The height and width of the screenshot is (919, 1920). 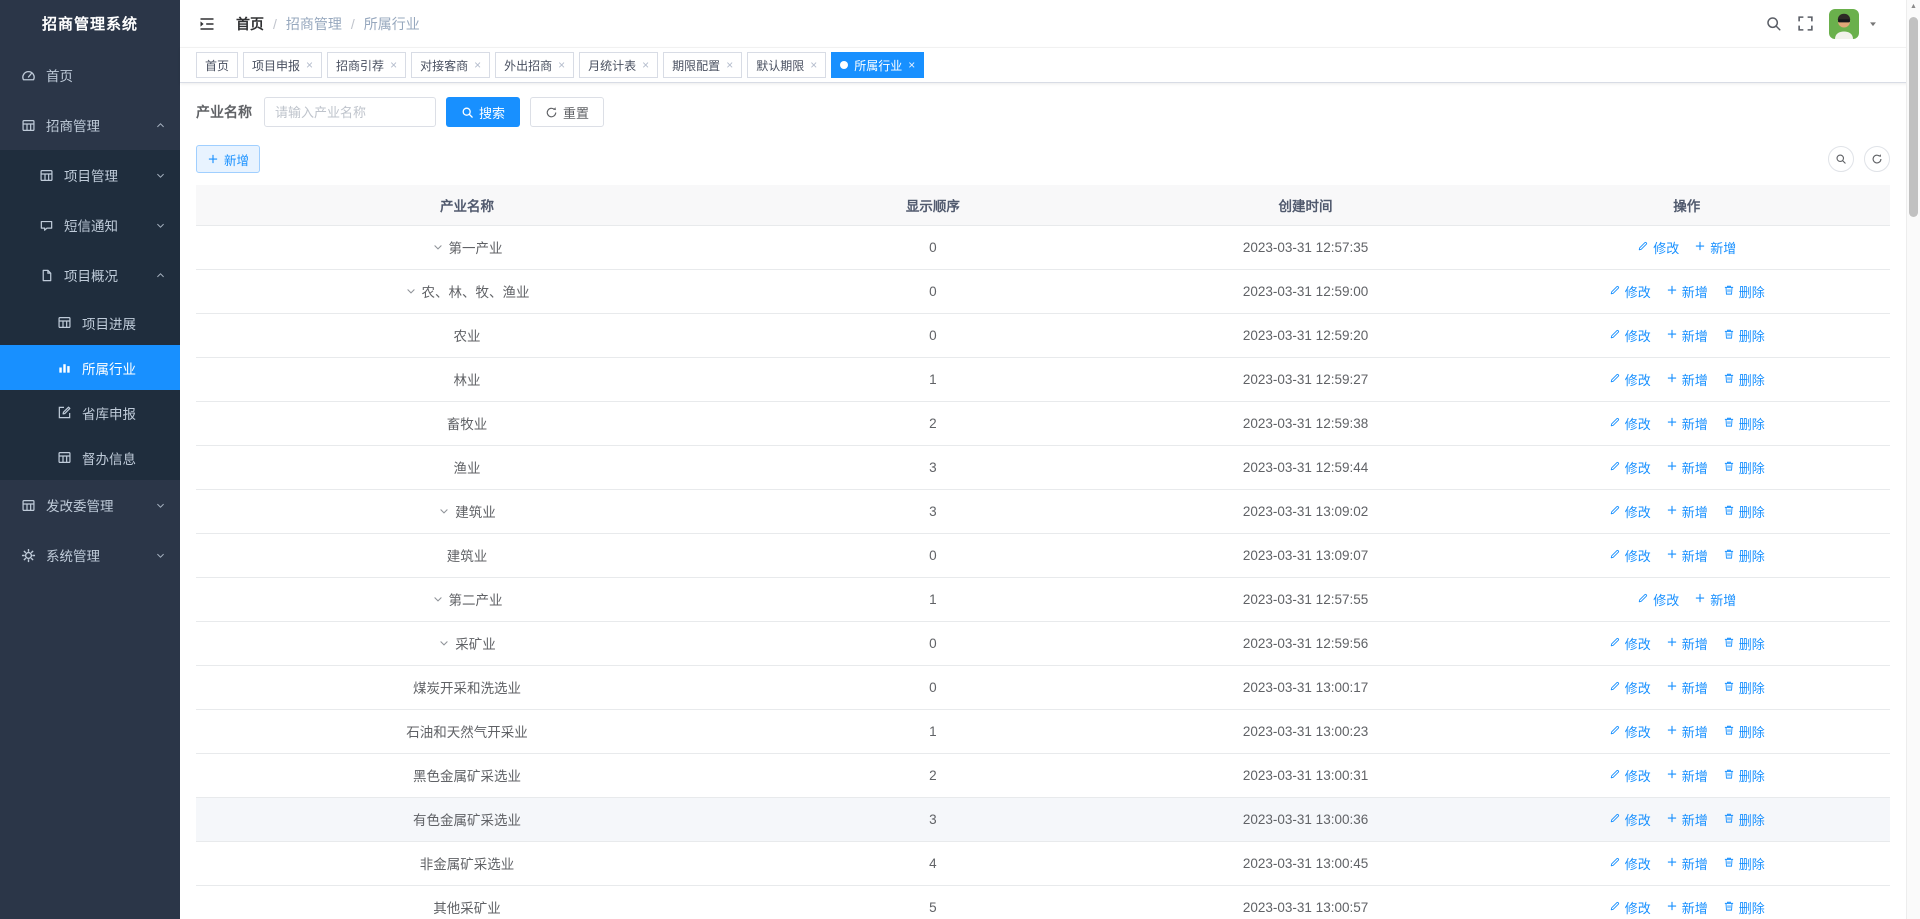 What do you see at coordinates (90, 412) in the screenshot?
I see `sidebar-item-province-apply: 省库申报` at bounding box center [90, 412].